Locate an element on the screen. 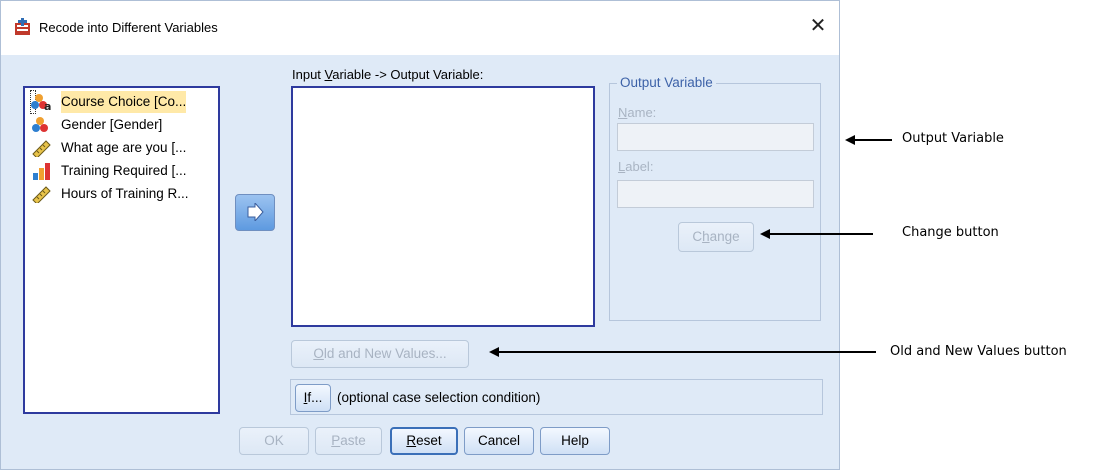  output-name-field is located at coordinates (715, 137).